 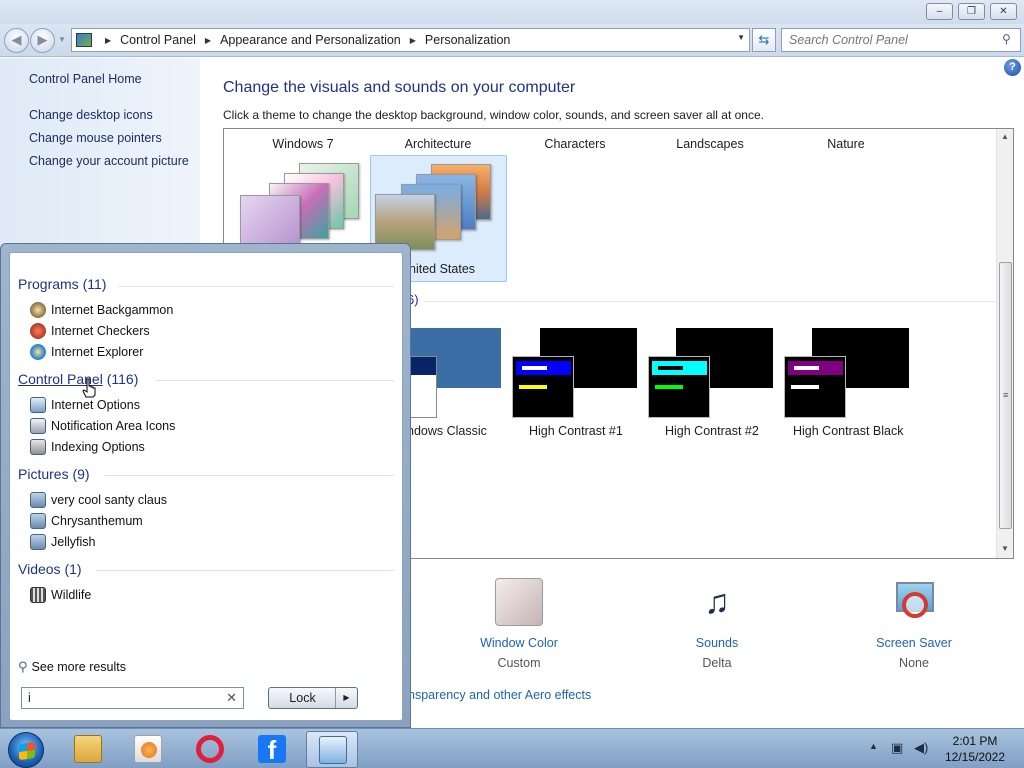 I want to click on close-button: ✕, so click(x=1003, y=11).